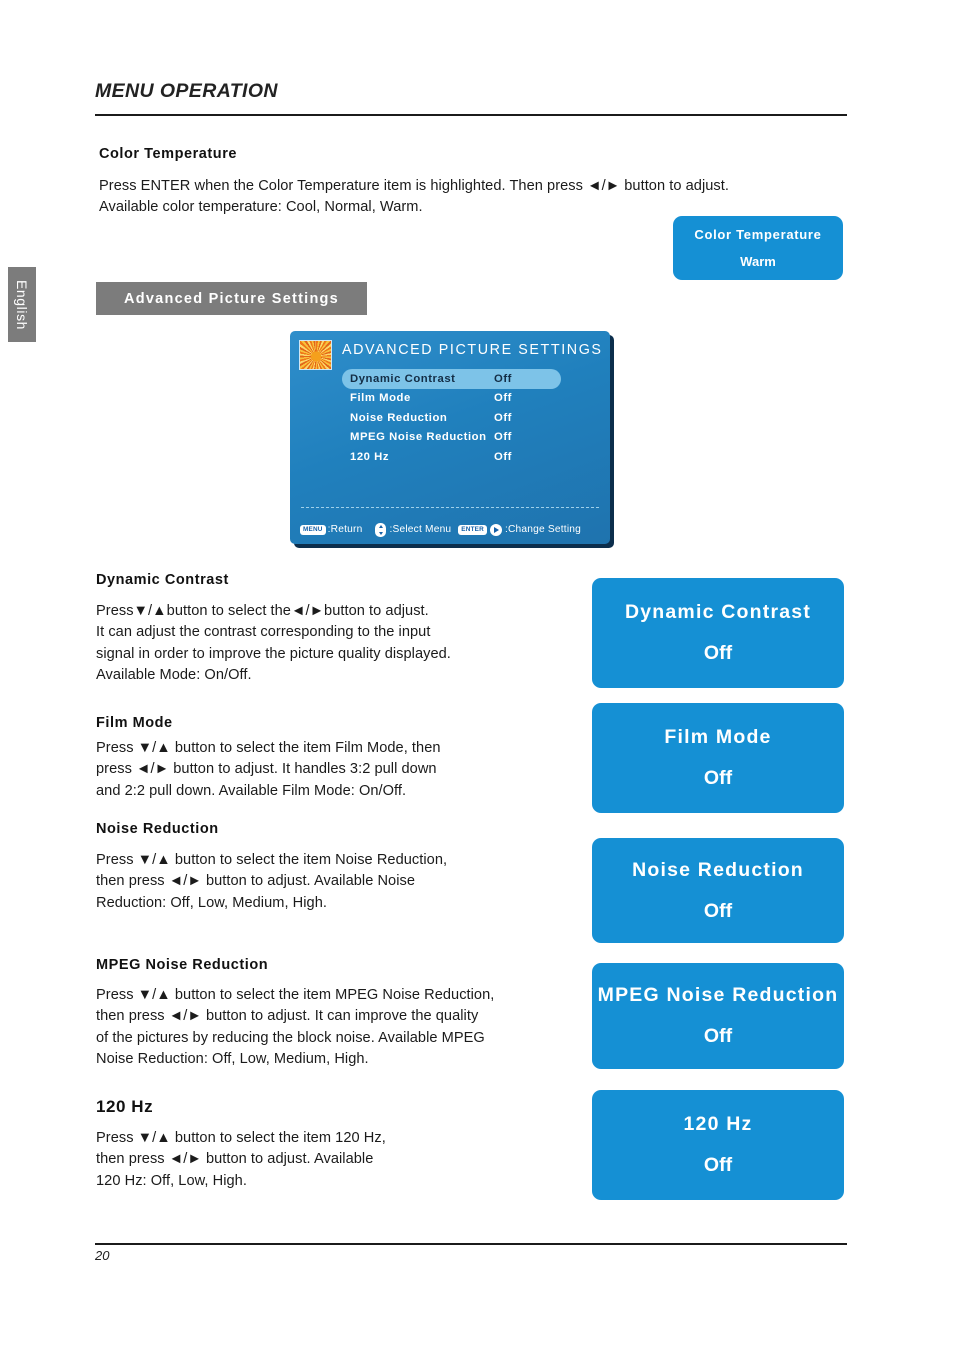  Describe the element at coordinates (157, 829) in the screenshot. I see `section-heading-noise-reduction: Noise Reduction` at that location.